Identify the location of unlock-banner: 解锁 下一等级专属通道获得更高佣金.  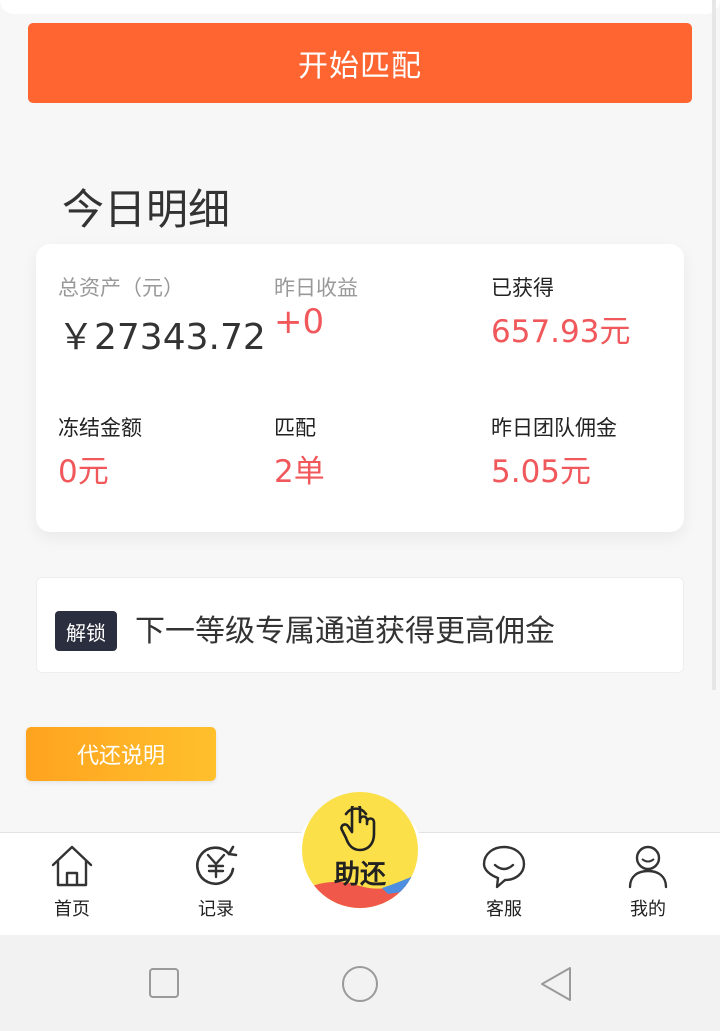
(360, 625).